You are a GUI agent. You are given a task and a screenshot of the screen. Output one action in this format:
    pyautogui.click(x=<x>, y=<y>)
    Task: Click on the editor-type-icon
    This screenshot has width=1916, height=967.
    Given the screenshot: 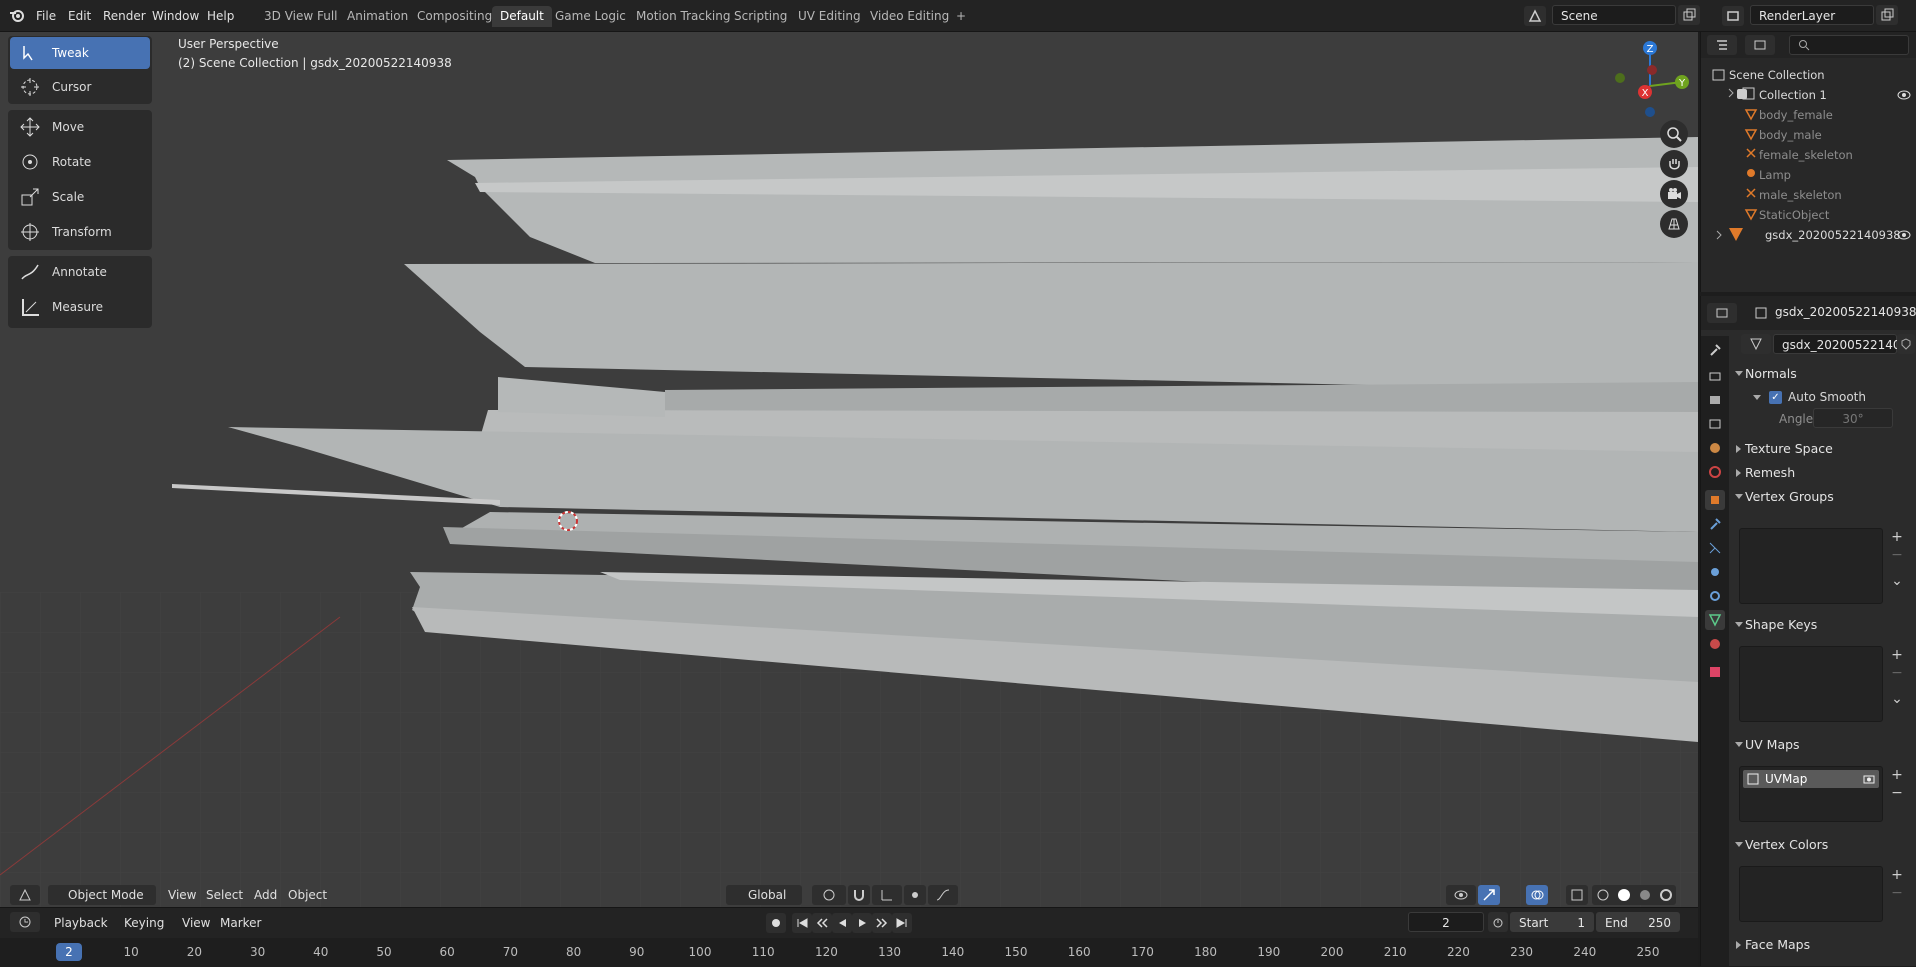 What is the action you would take?
    pyautogui.click(x=25, y=895)
    